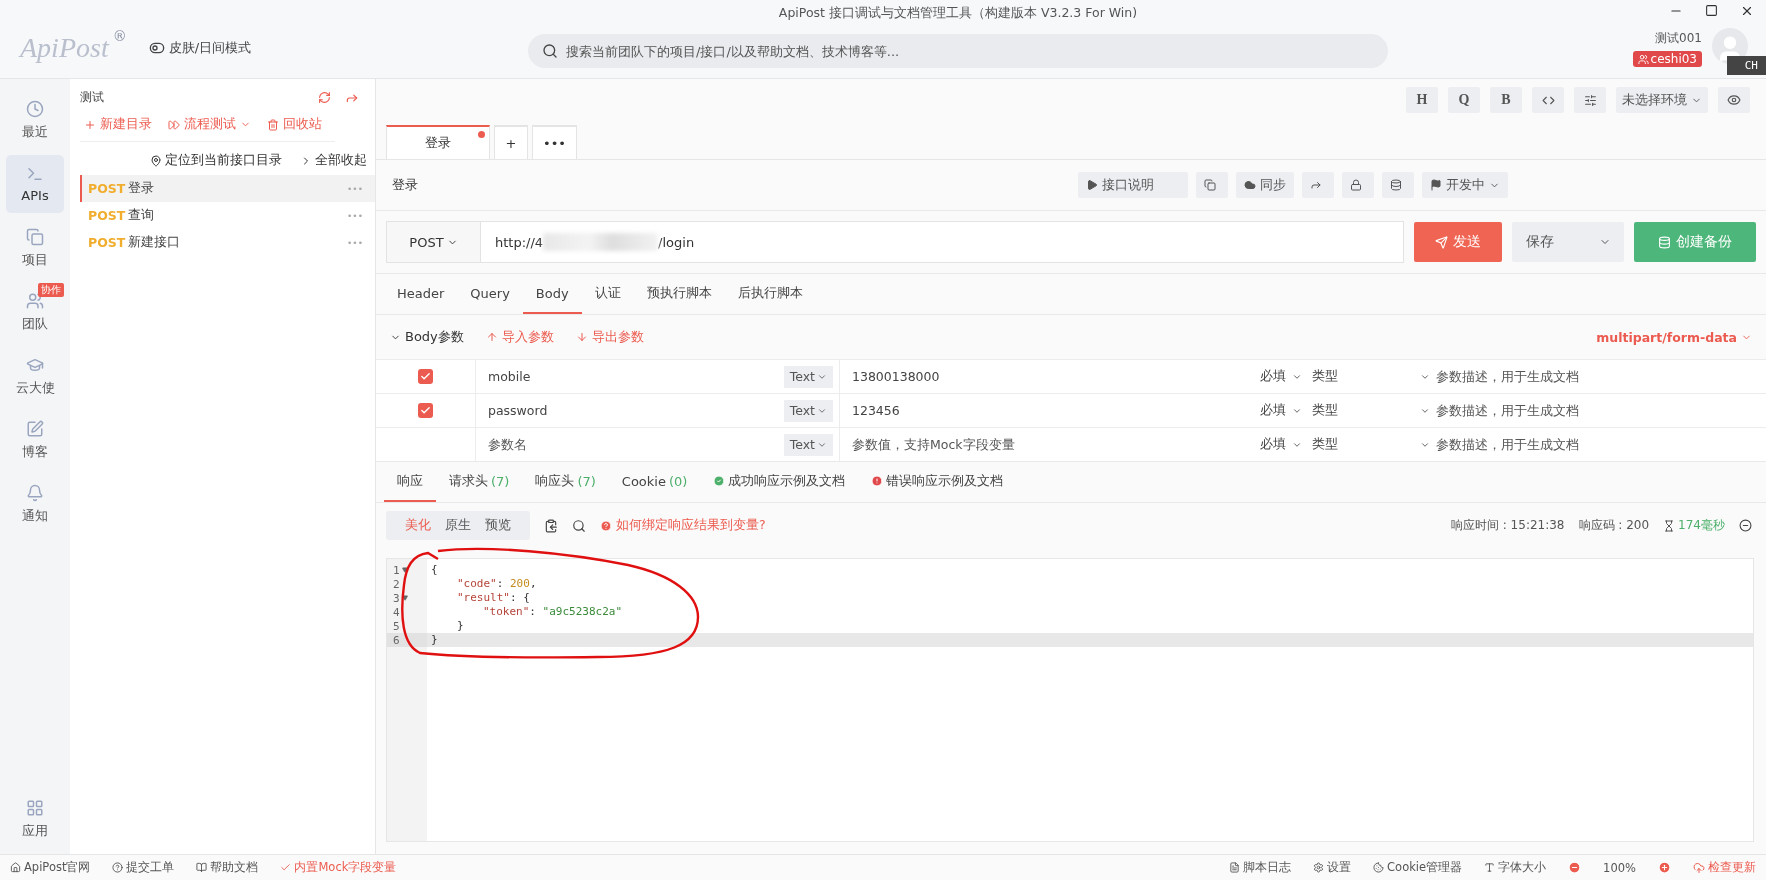  Describe the element at coordinates (1418, 867) in the screenshot. I see `status-link: Cookie管理器` at that location.